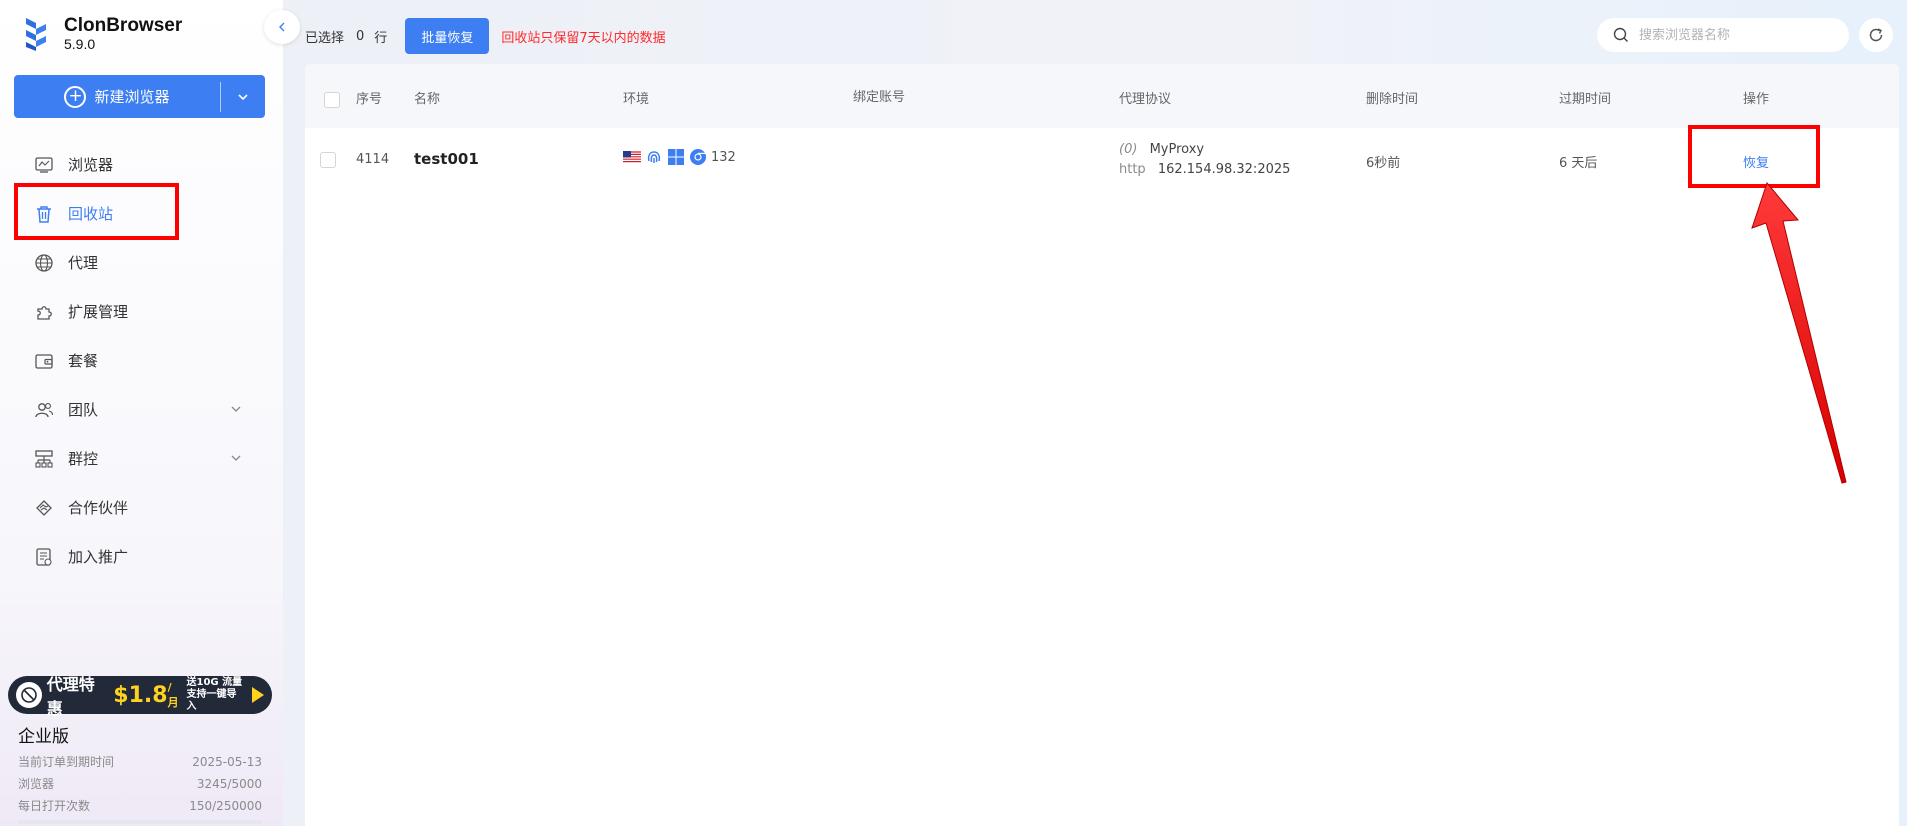  I want to click on proxy-name: MyProxy, so click(1177, 149).